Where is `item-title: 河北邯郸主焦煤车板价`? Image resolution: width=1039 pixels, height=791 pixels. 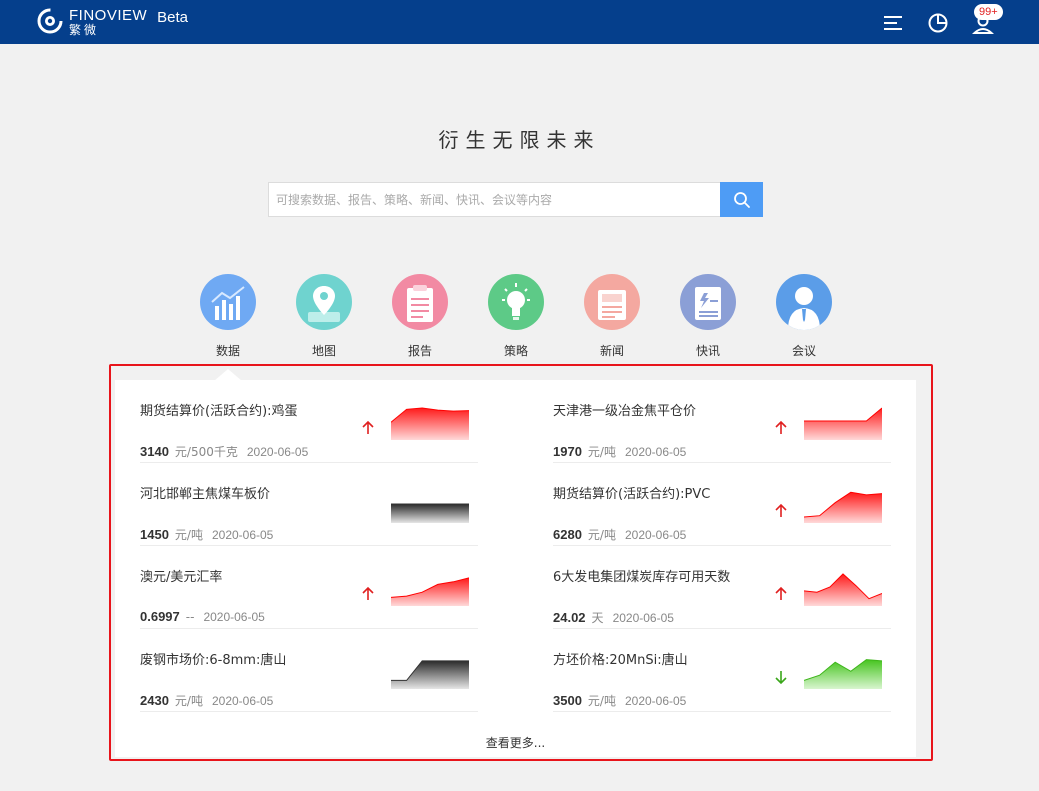 item-title: 河北邯郸主焦煤车板价 is located at coordinates (205, 492).